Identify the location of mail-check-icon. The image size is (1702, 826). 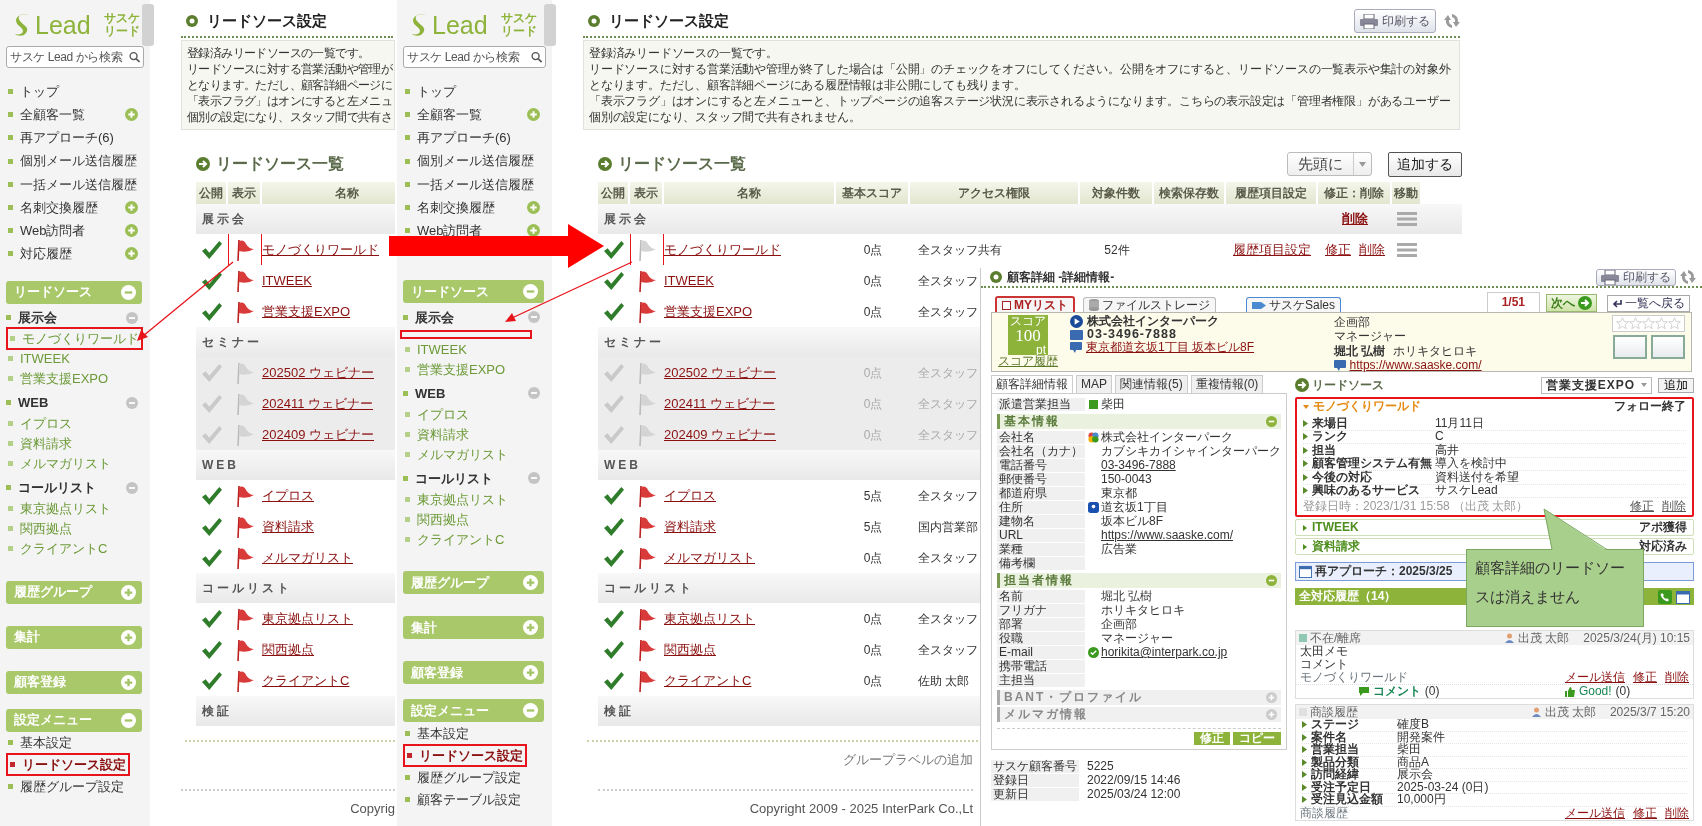
(1093, 652).